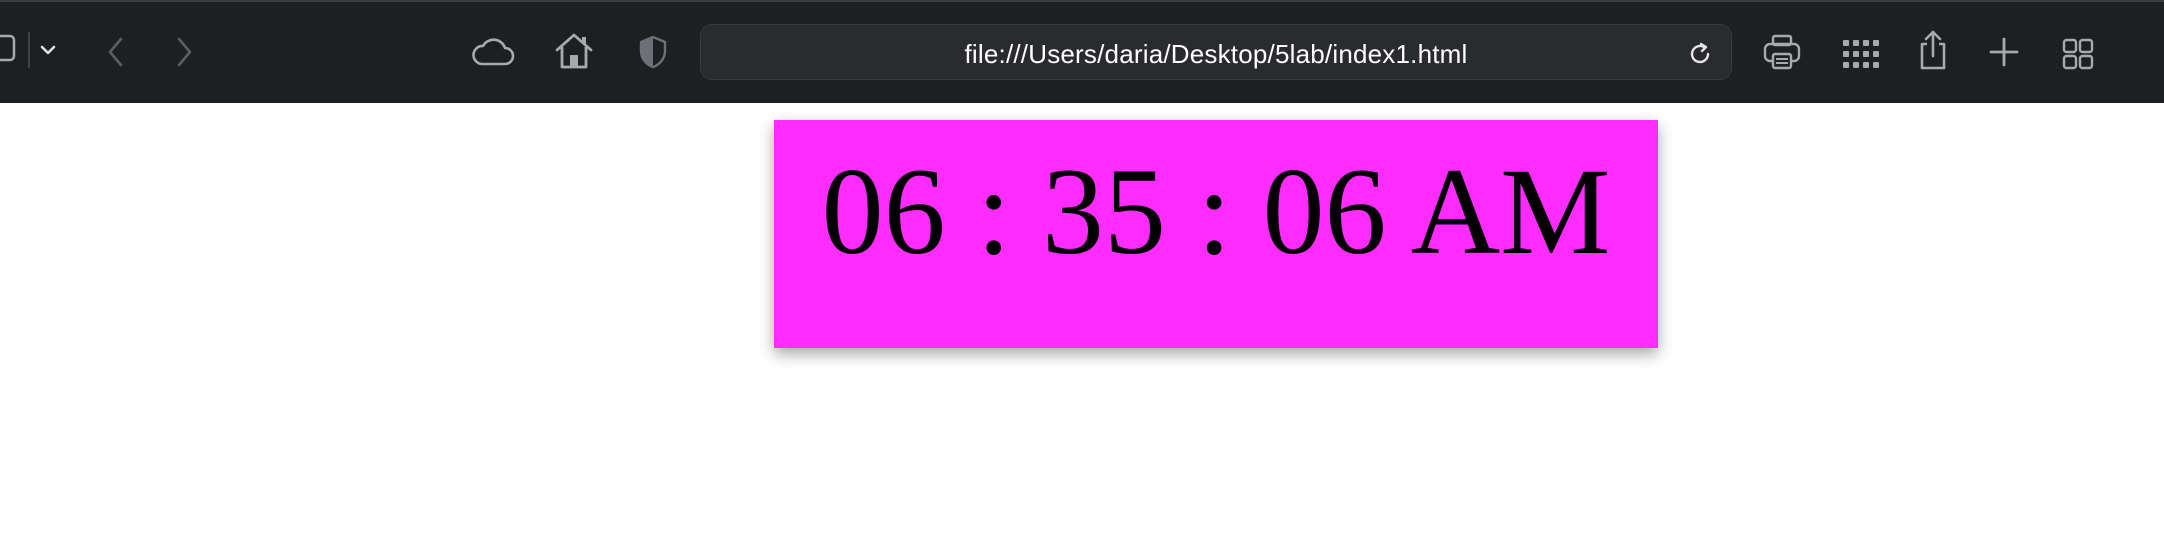 Image resolution: width=2164 pixels, height=548 pixels. I want to click on printer-icon, so click(1782, 52).